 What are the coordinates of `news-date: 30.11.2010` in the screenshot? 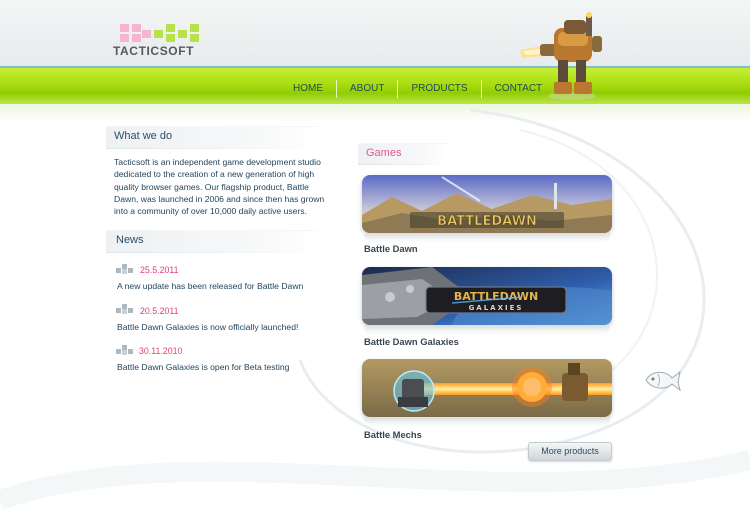 It's located at (161, 351).